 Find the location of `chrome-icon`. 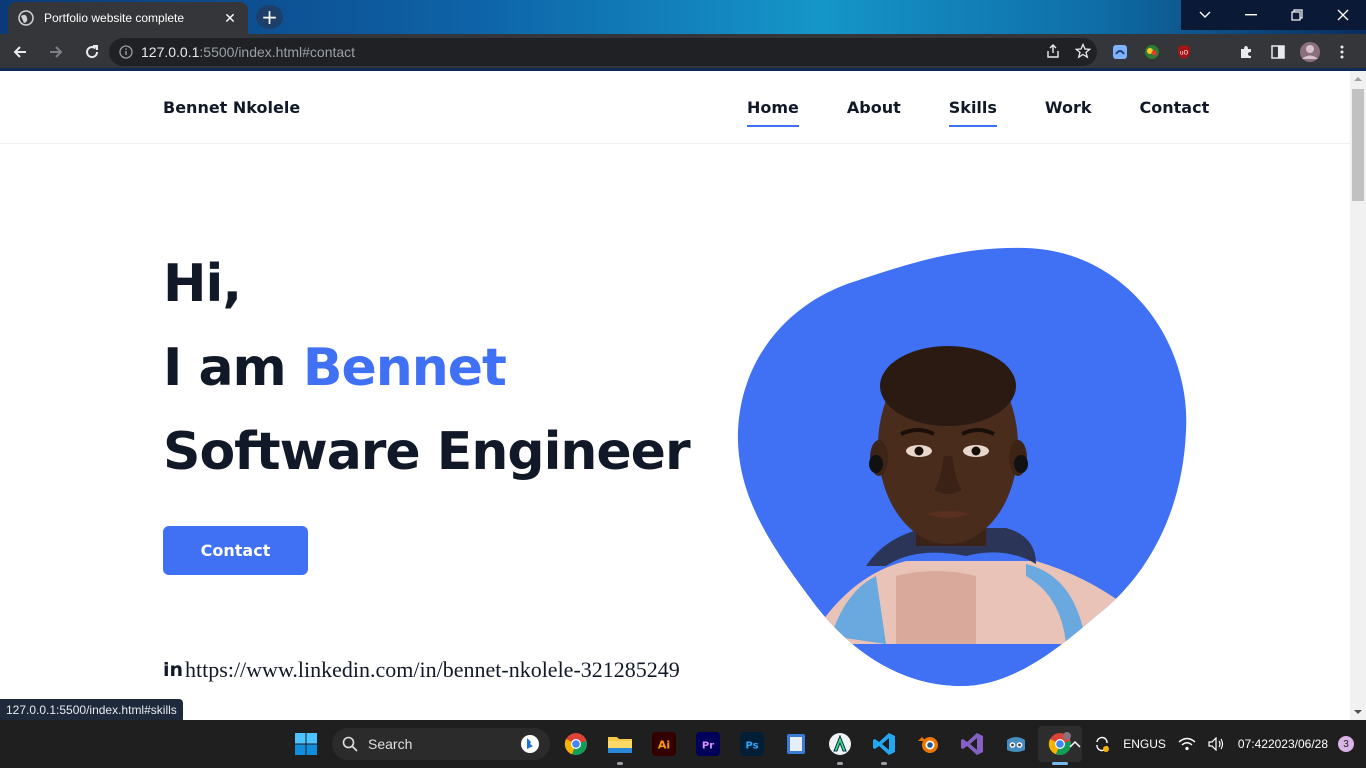

chrome-icon is located at coordinates (576, 744).